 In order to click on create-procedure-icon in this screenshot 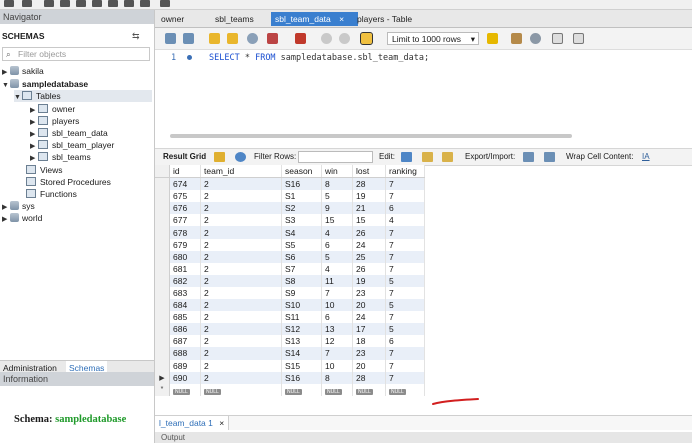, I will do `click(113, 3)`.